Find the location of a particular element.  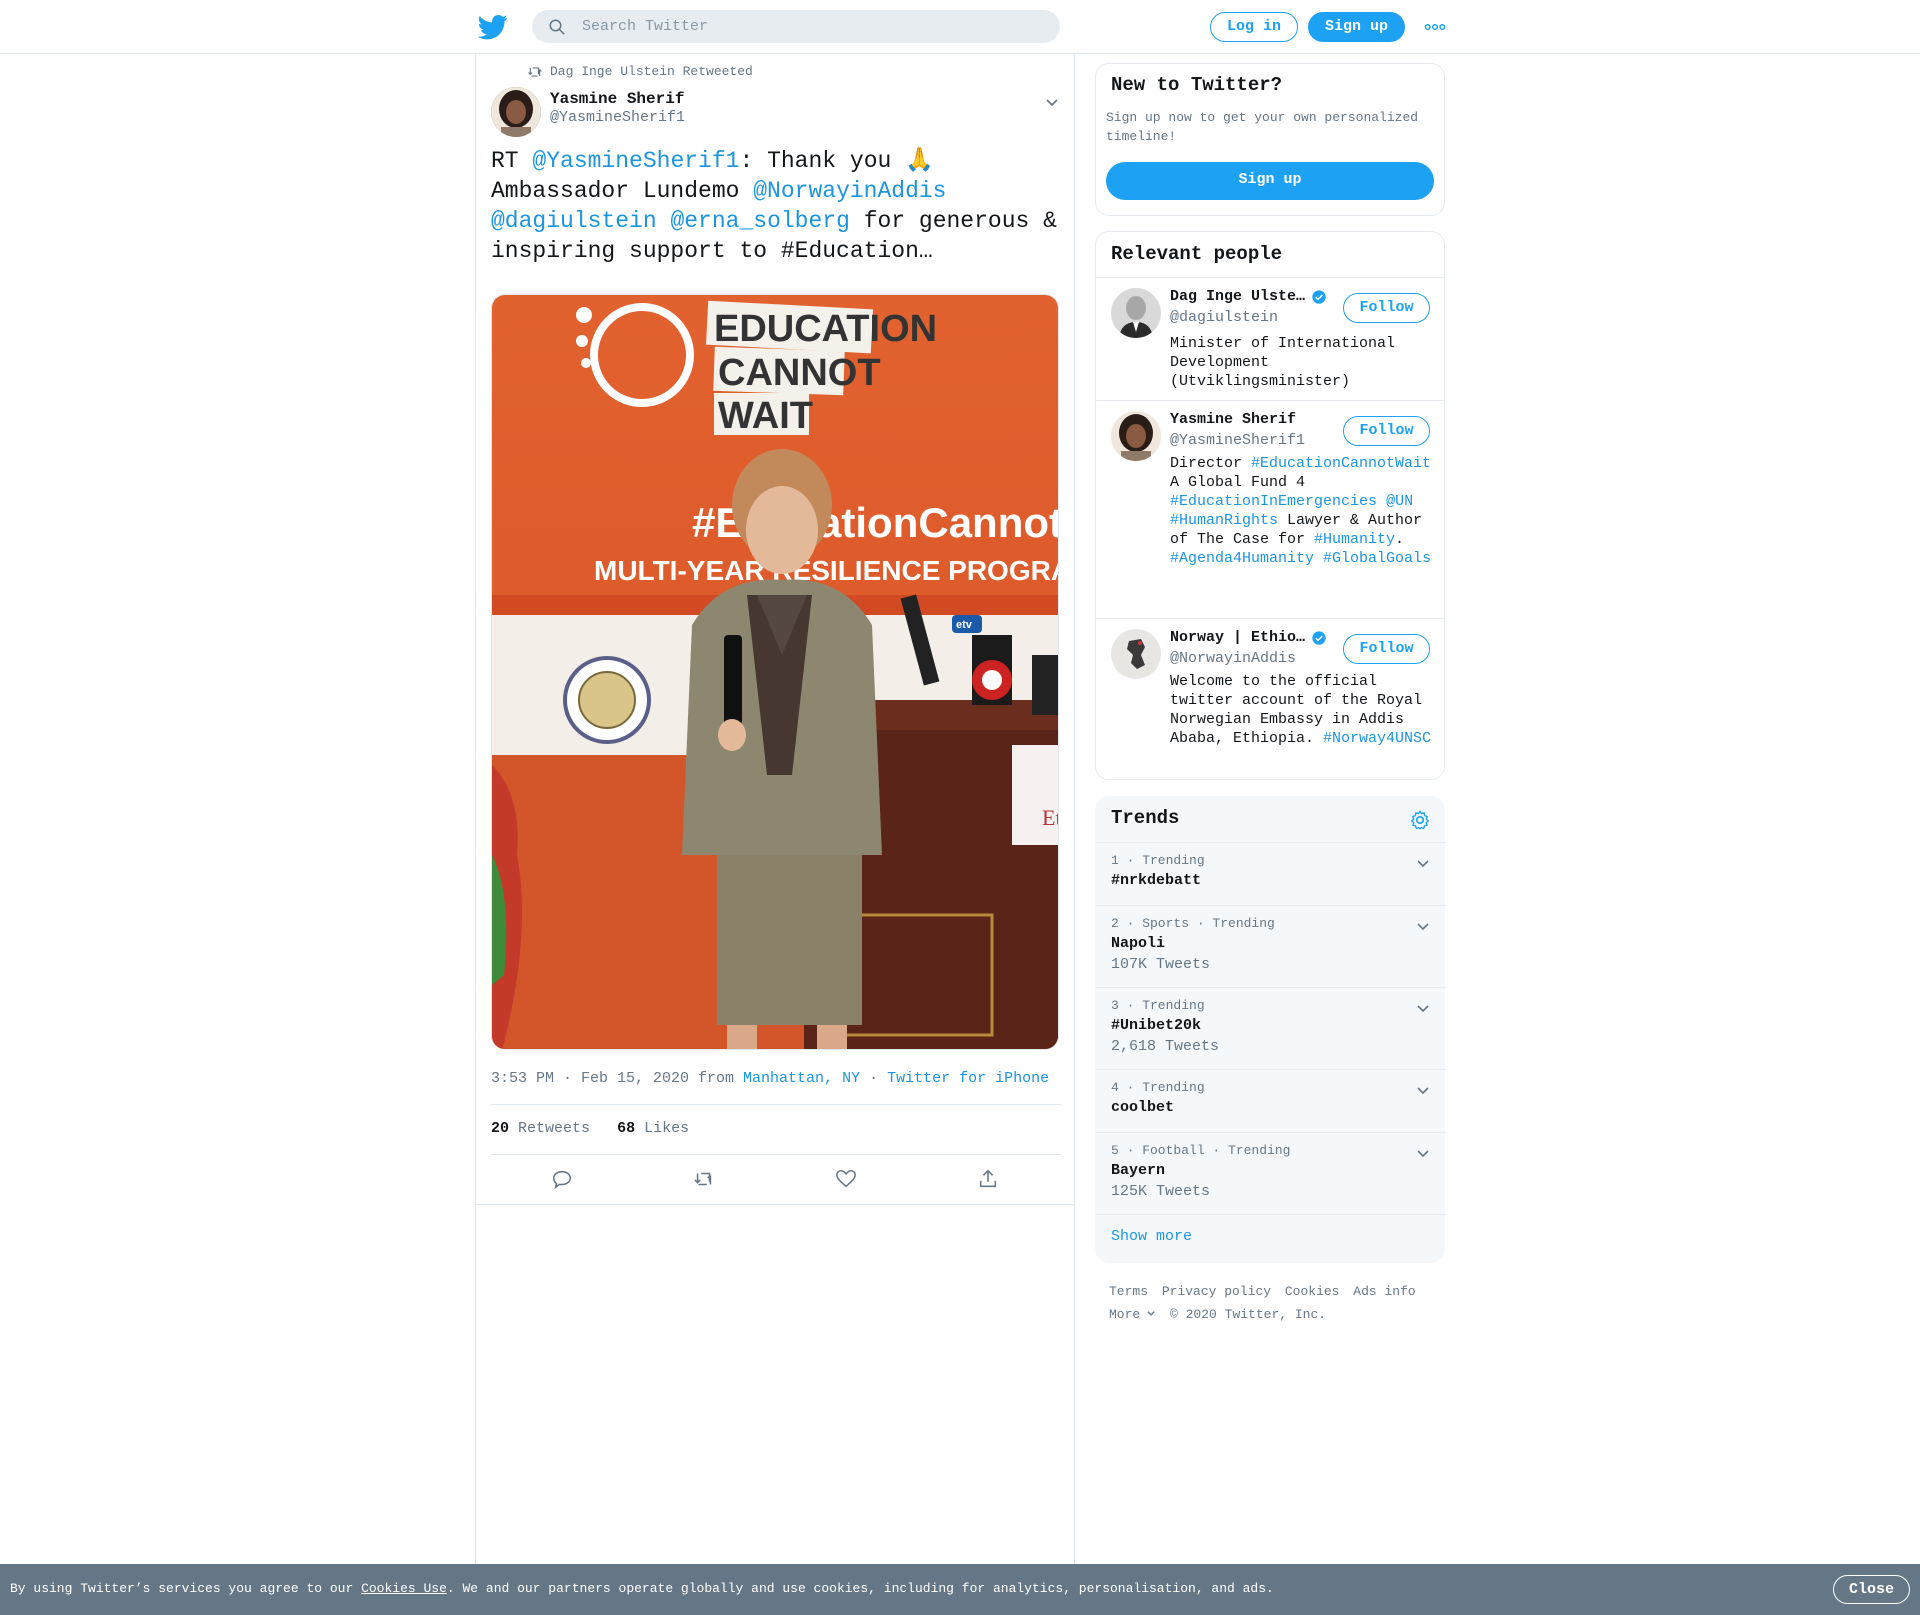

hashtag-link: #Norway4UNSC is located at coordinates (1377, 738).